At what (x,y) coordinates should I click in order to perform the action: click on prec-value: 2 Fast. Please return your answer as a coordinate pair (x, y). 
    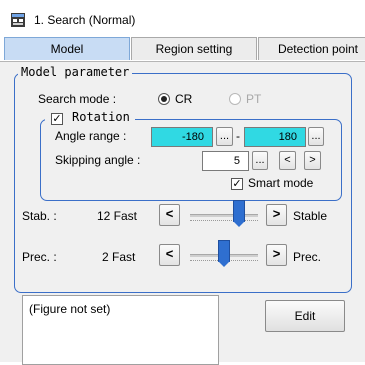
    Looking at the image, I should click on (119, 257).